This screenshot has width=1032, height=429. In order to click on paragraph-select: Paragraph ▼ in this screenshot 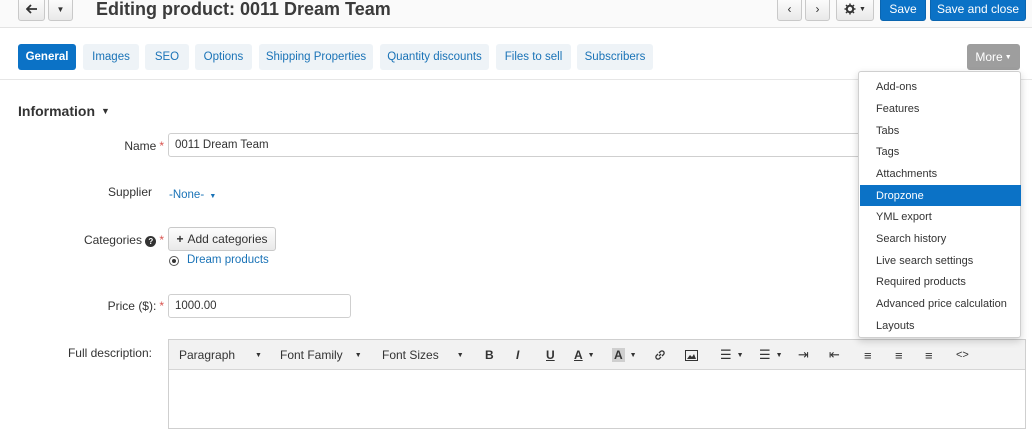, I will do `click(225, 355)`.